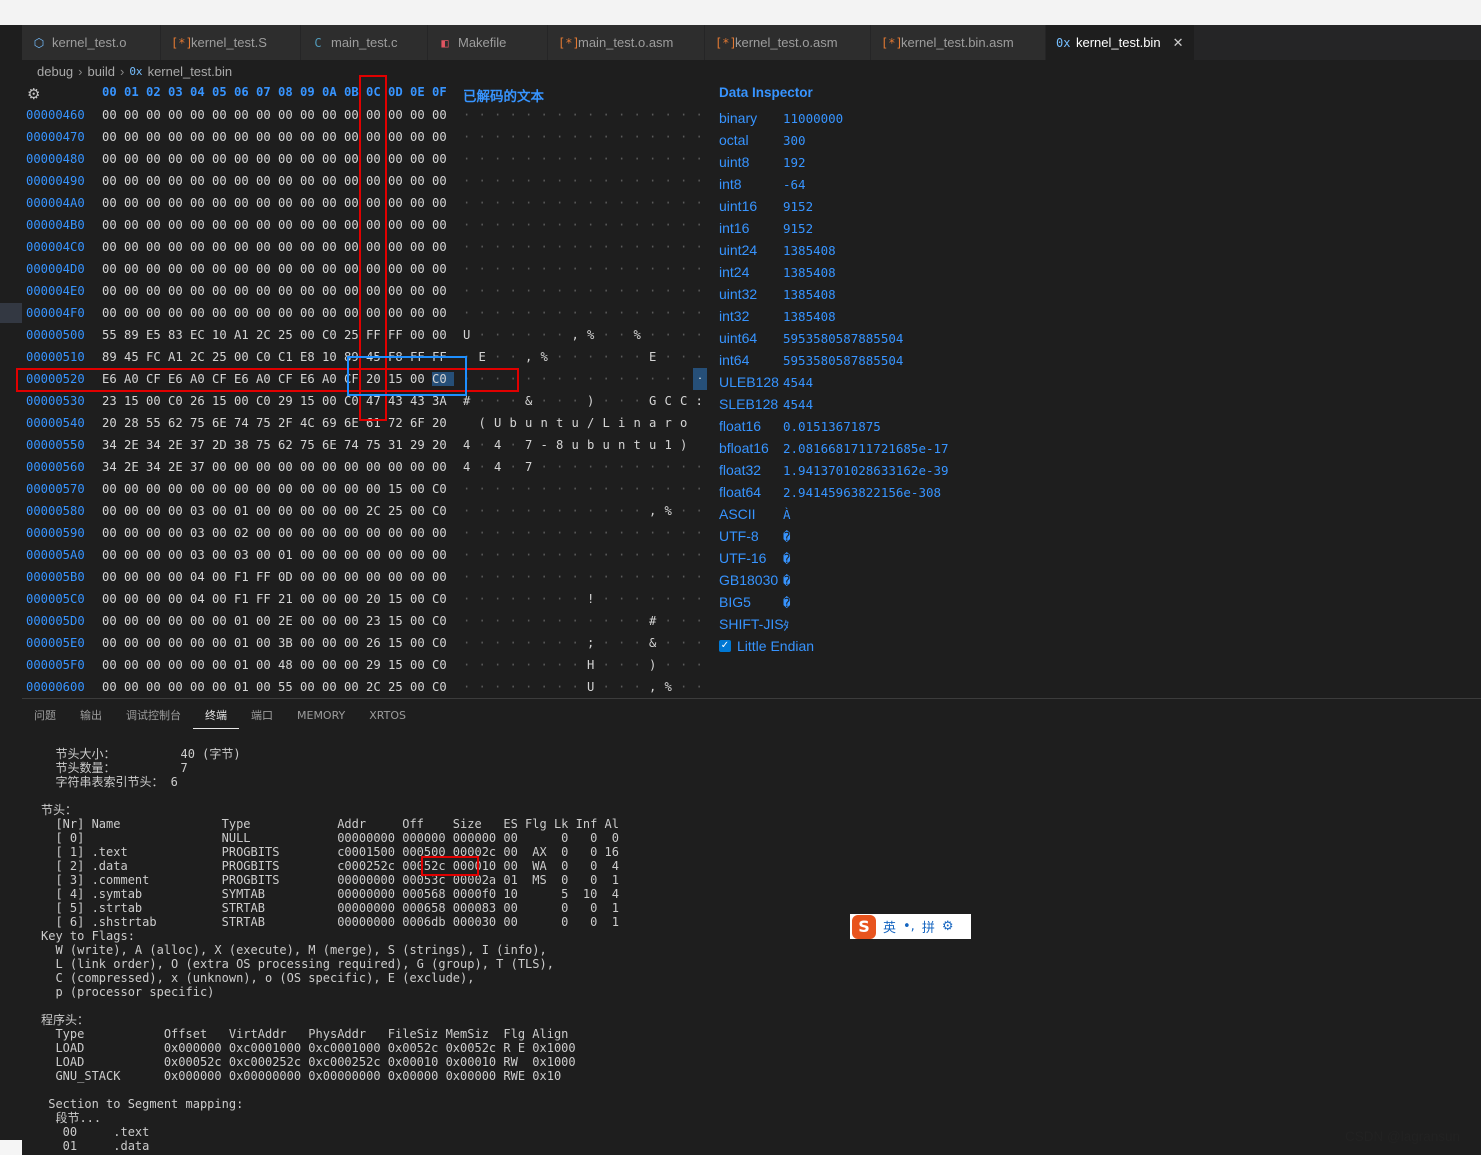  Describe the element at coordinates (289, 687) in the screenshot. I see `hex-byte: 55` at that location.